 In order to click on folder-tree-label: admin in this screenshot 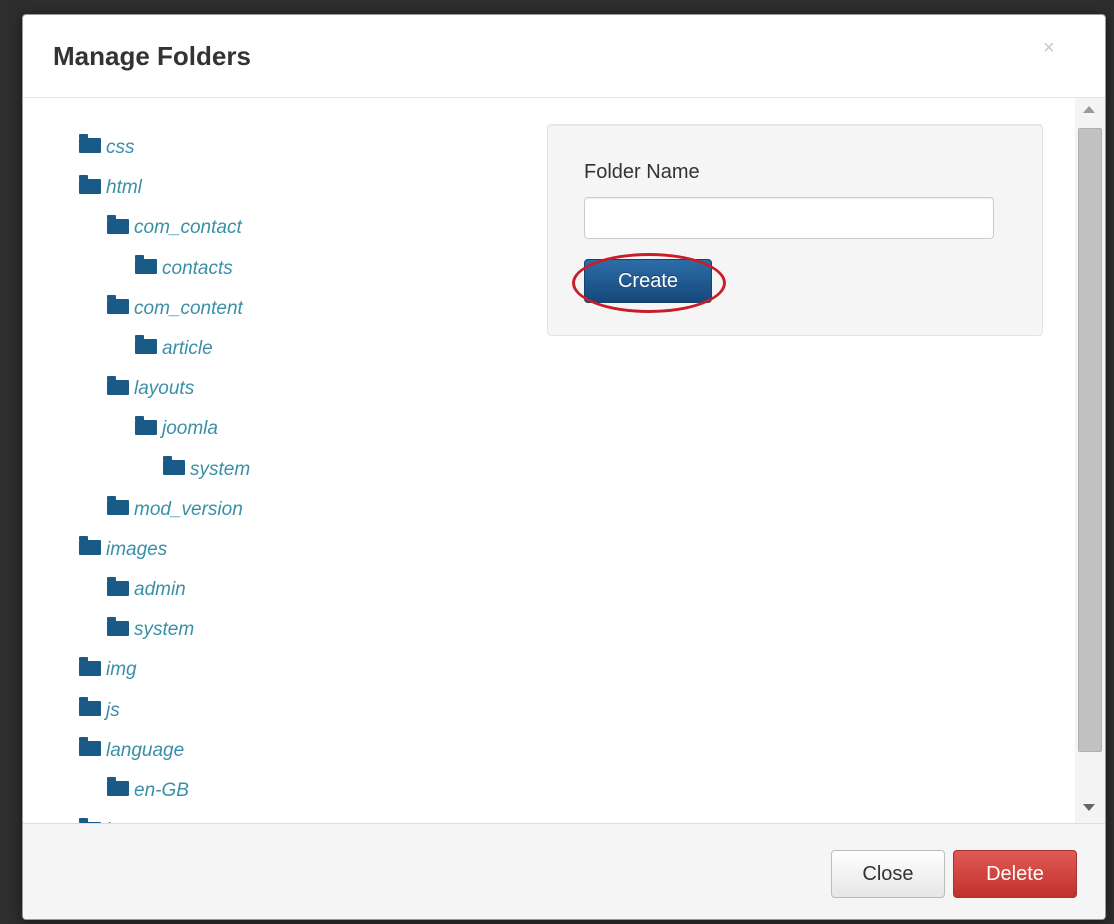, I will do `click(160, 590)`.